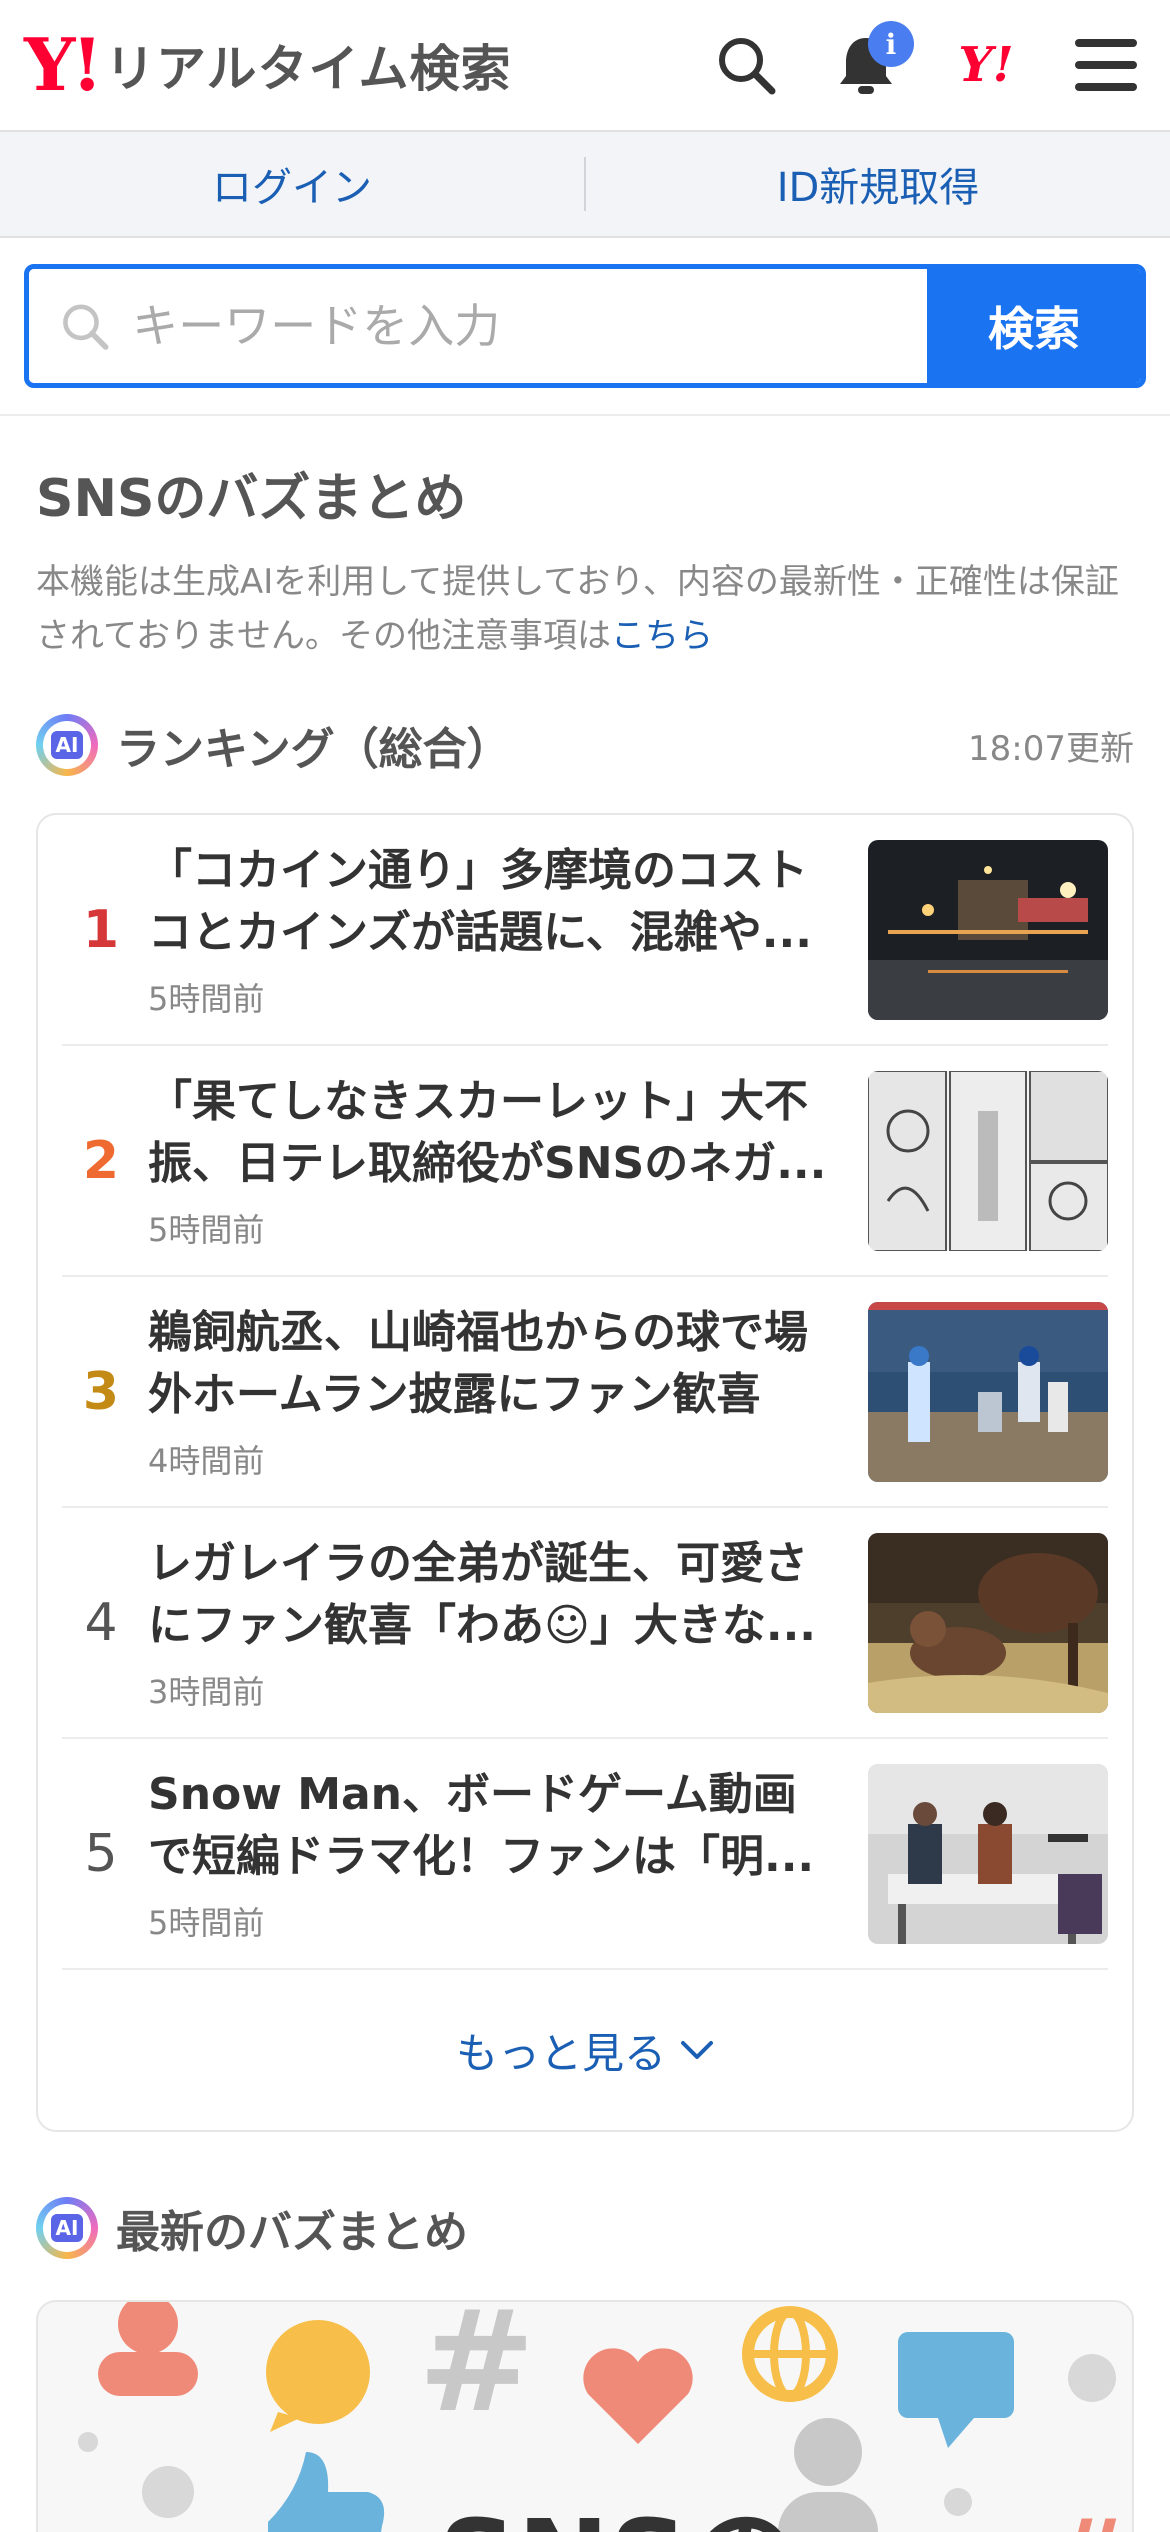 The width and height of the screenshot is (1170, 2532). What do you see at coordinates (292, 2232) in the screenshot?
I see `latest-title: 最新のバズまとめ` at bounding box center [292, 2232].